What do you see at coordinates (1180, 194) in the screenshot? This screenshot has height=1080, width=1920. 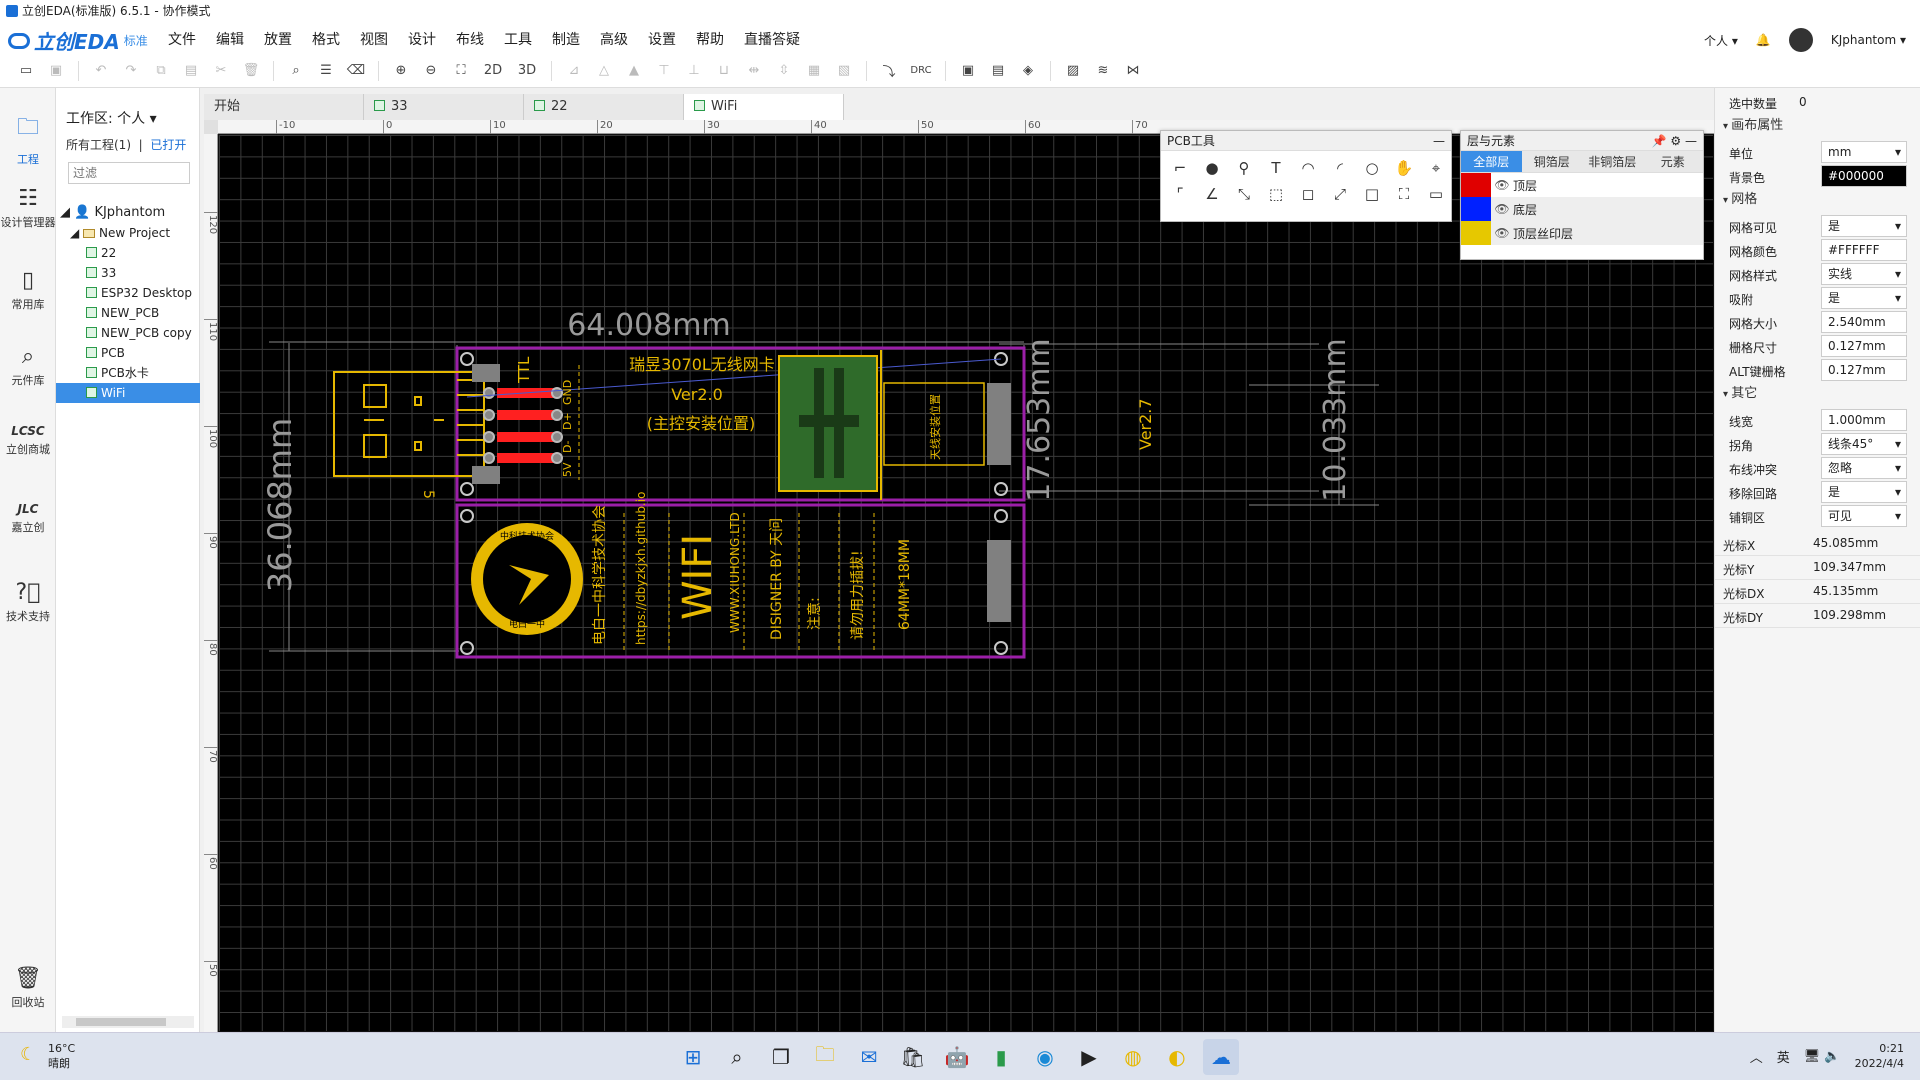 I see `line-icon: ⌜` at bounding box center [1180, 194].